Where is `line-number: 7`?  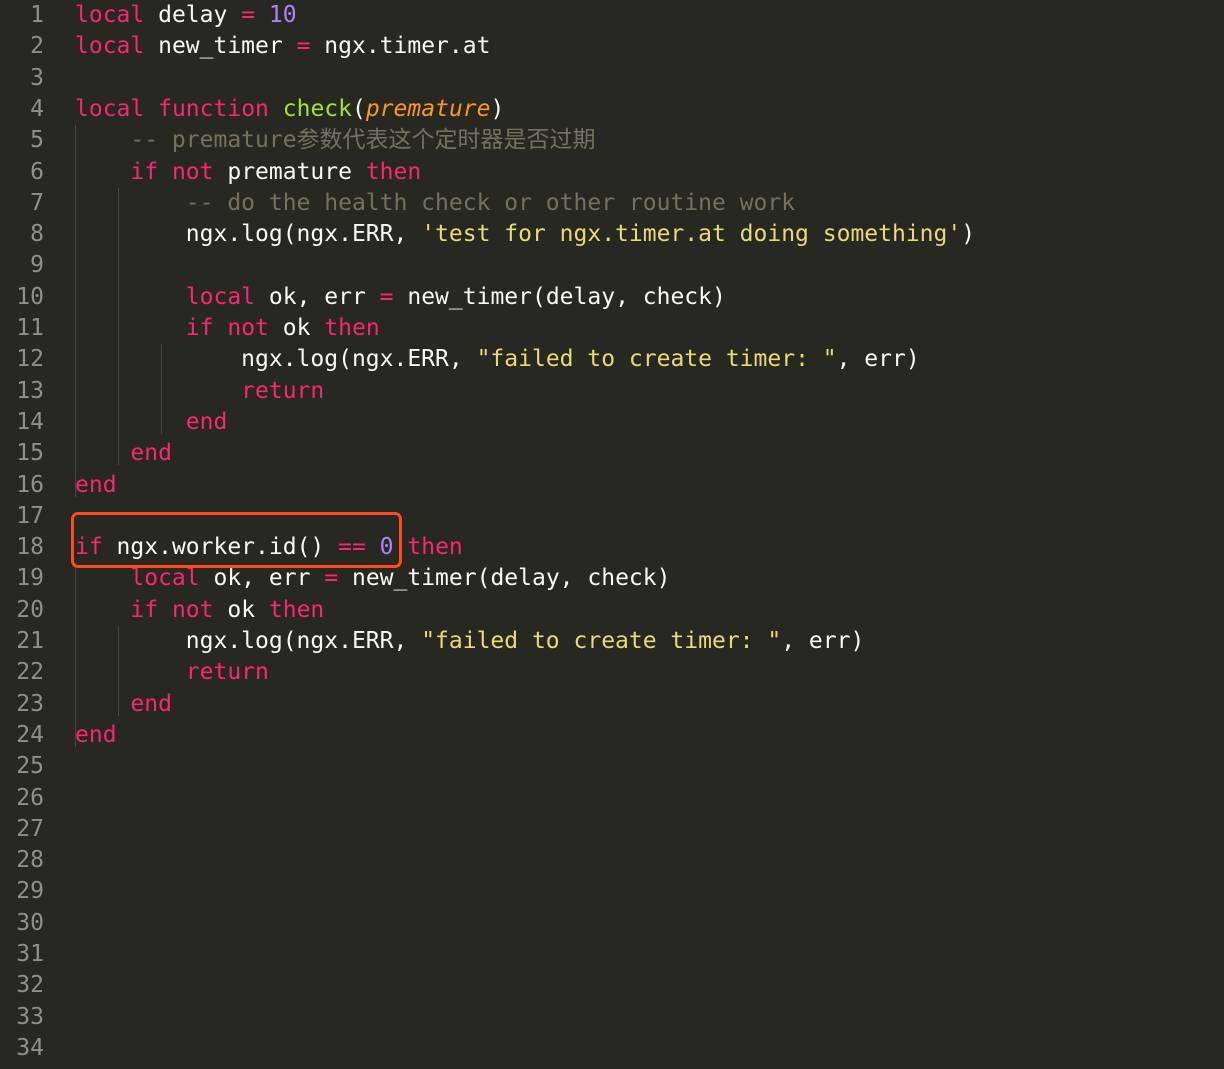
line-number: 7 is located at coordinates (37, 202).